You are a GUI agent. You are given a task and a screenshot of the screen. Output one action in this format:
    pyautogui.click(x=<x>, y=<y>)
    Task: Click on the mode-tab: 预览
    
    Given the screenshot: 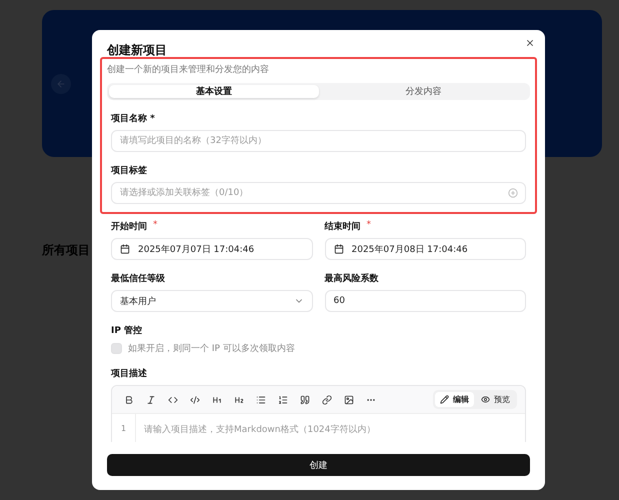 What is the action you would take?
    pyautogui.click(x=495, y=399)
    